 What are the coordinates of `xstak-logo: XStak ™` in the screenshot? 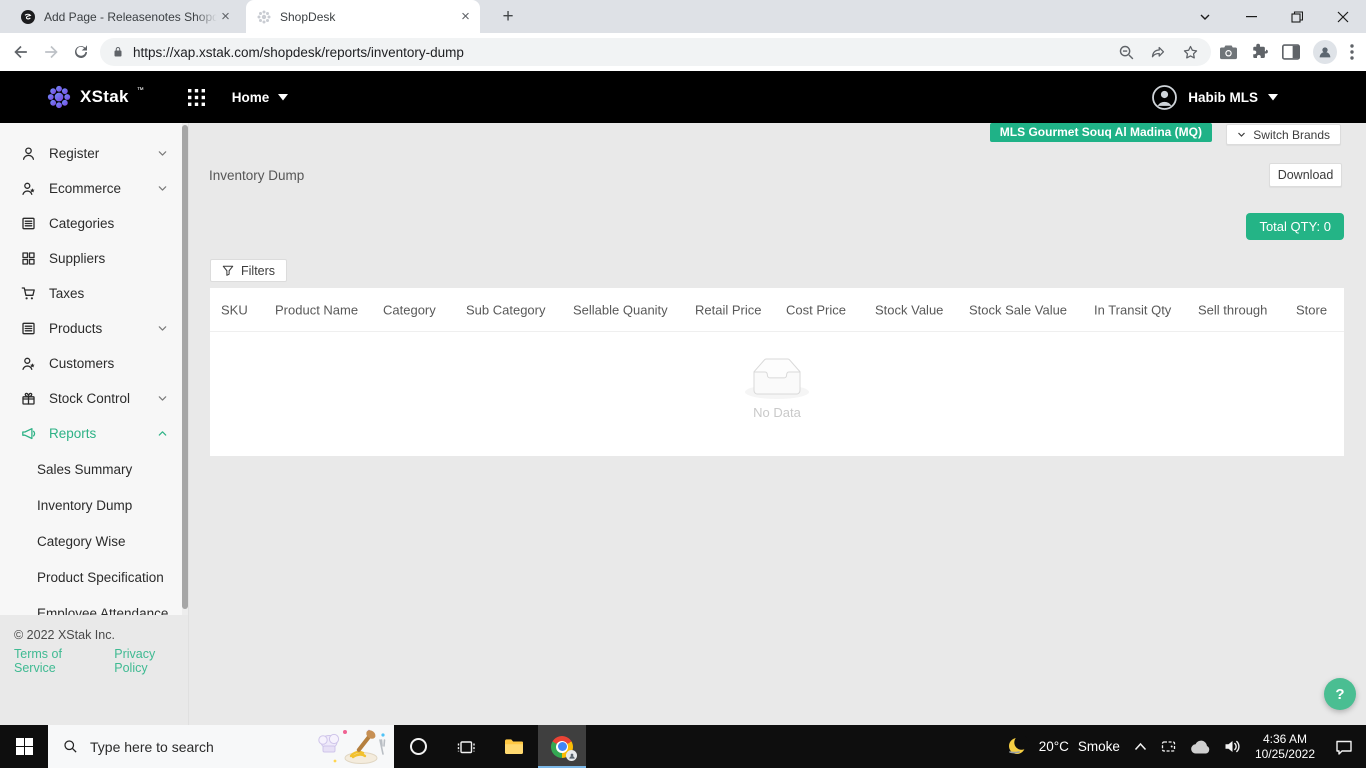 It's located at (95, 97).